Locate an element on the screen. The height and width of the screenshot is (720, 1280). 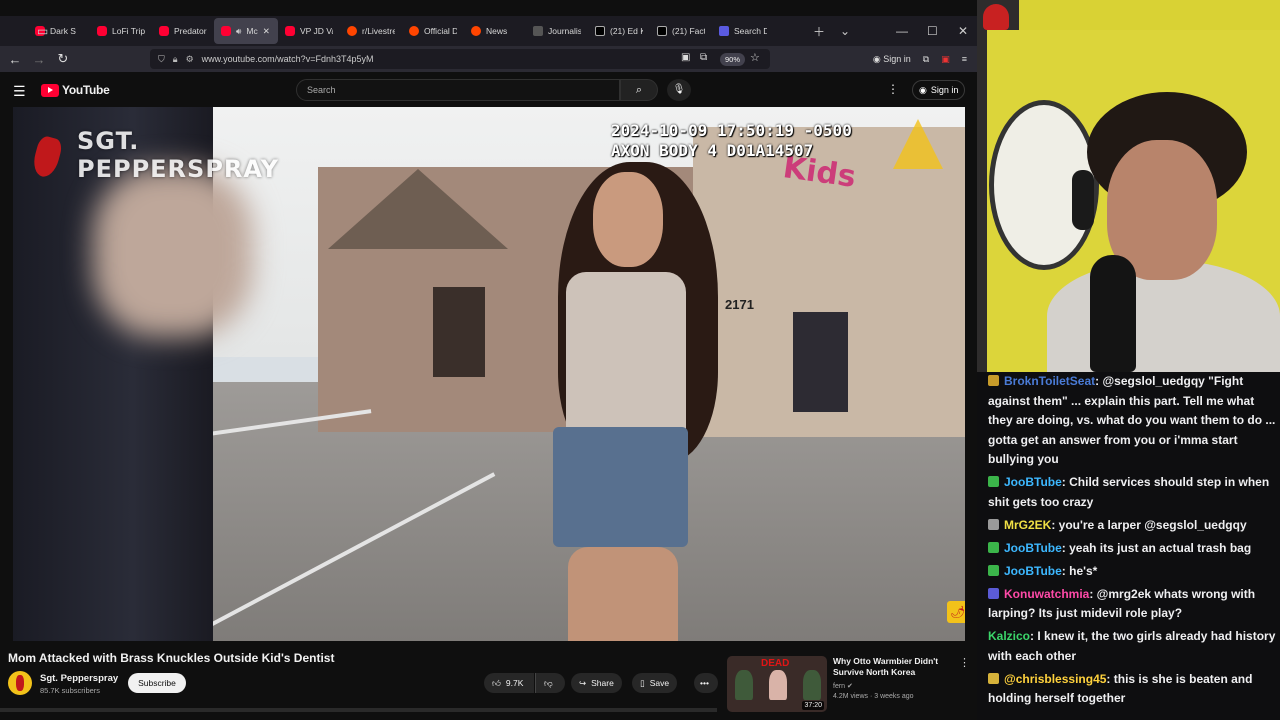
channel-branding-icon: 🌶︎ is located at coordinates (956, 612).